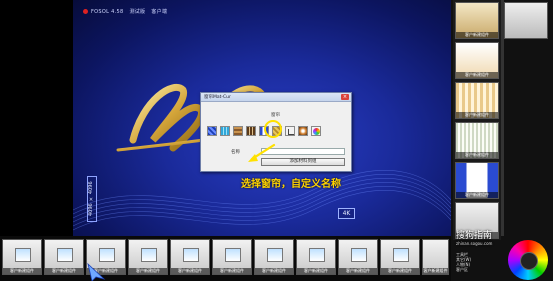 The height and width of the screenshot is (281, 553). I want to click on lamp-glow-icon, so click(303, 131).